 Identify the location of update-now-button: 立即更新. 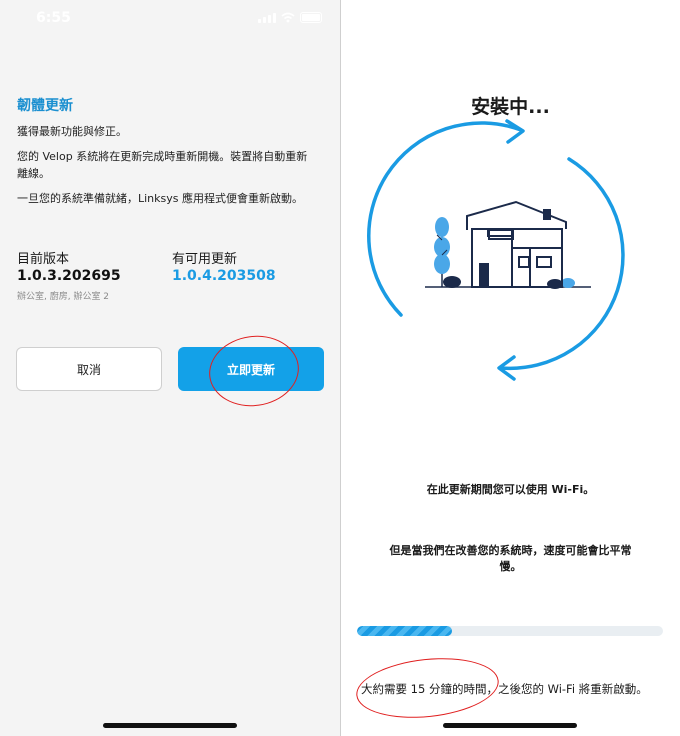
(251, 369).